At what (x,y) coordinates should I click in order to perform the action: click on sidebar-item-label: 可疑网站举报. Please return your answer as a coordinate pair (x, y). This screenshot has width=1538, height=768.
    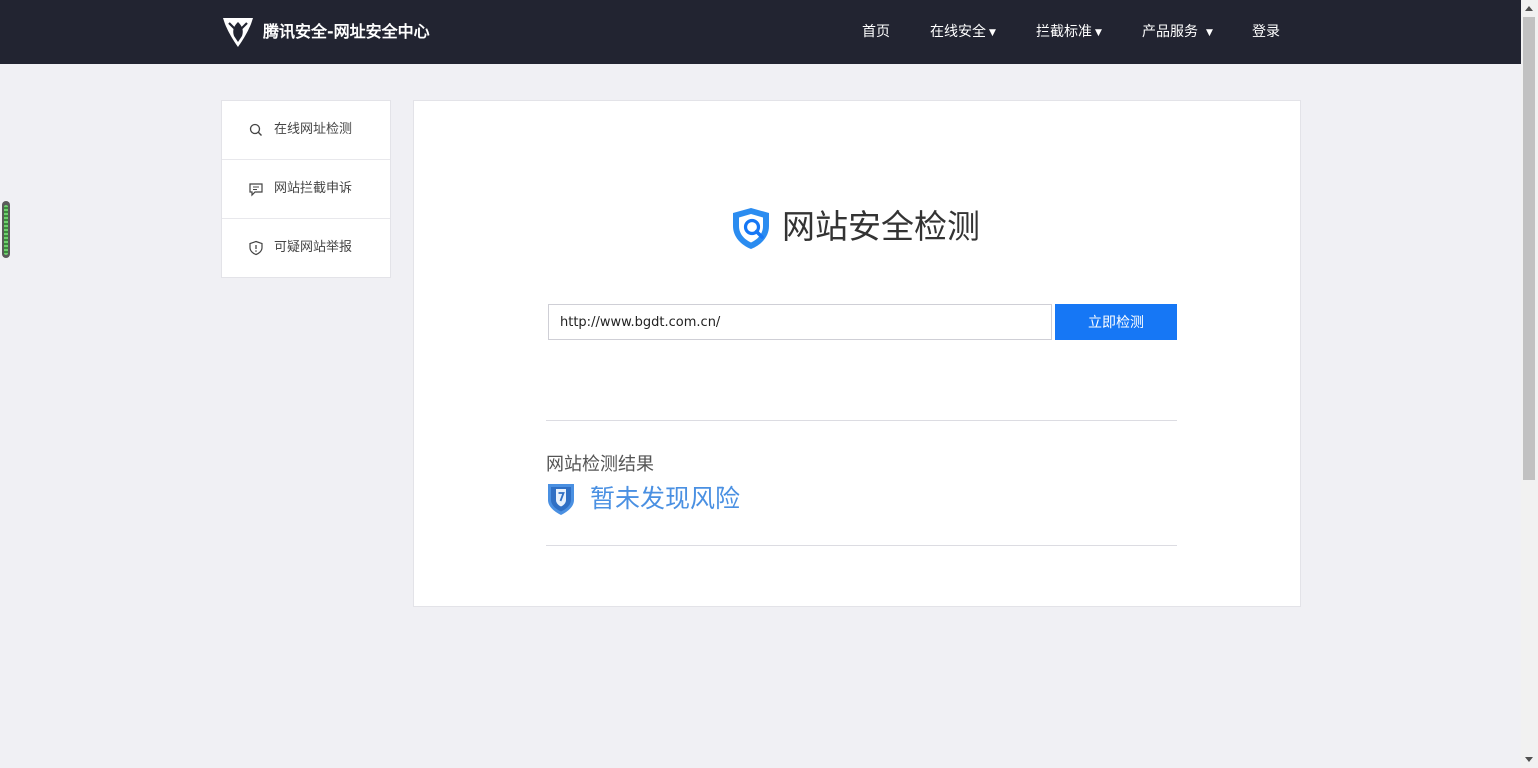
    Looking at the image, I should click on (313, 247).